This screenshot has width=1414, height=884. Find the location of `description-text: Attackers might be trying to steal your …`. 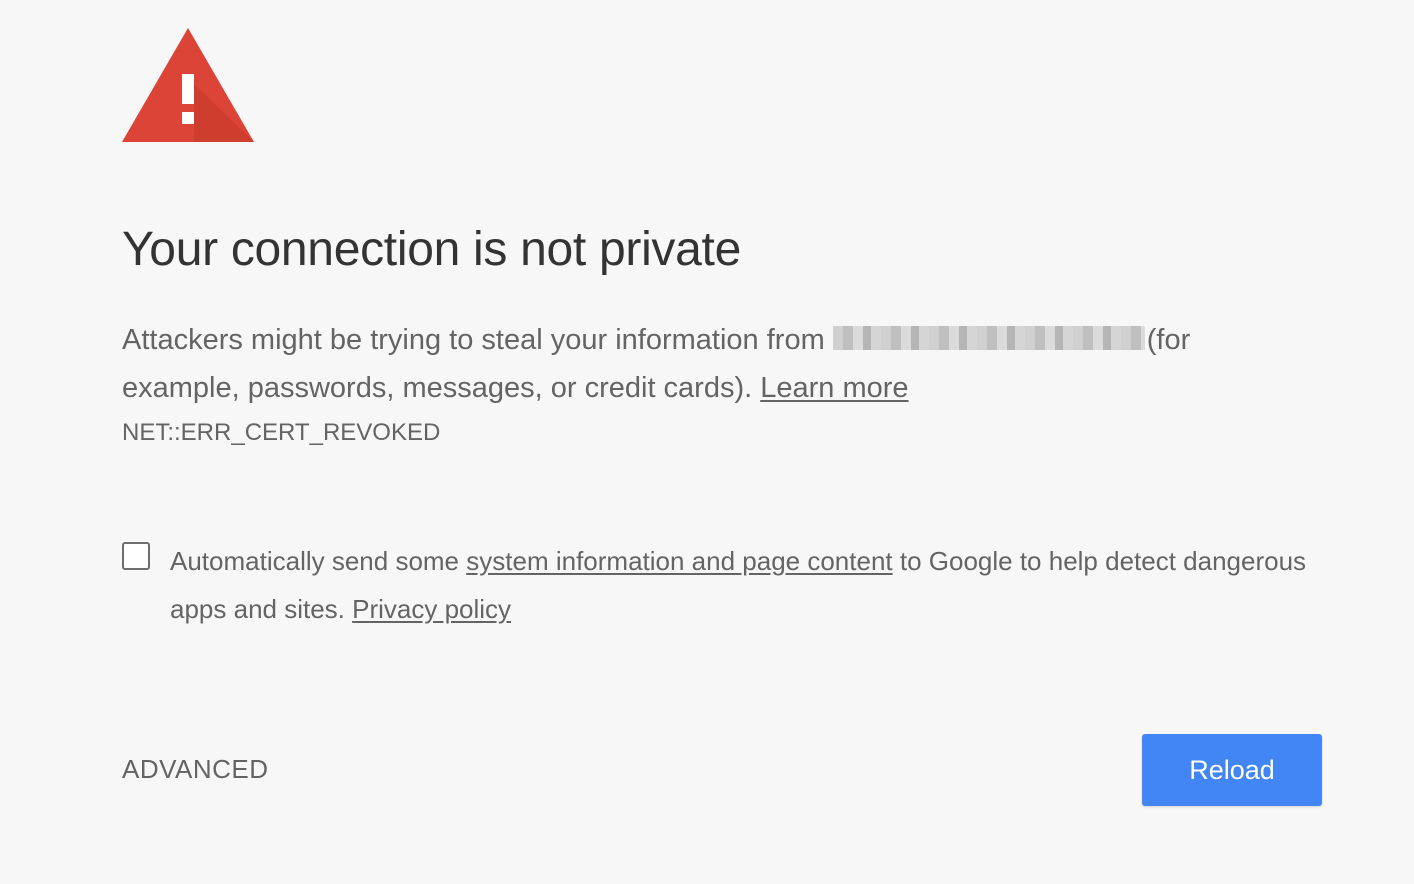

description-text: Attackers might be trying to steal your … is located at coordinates (473, 340).